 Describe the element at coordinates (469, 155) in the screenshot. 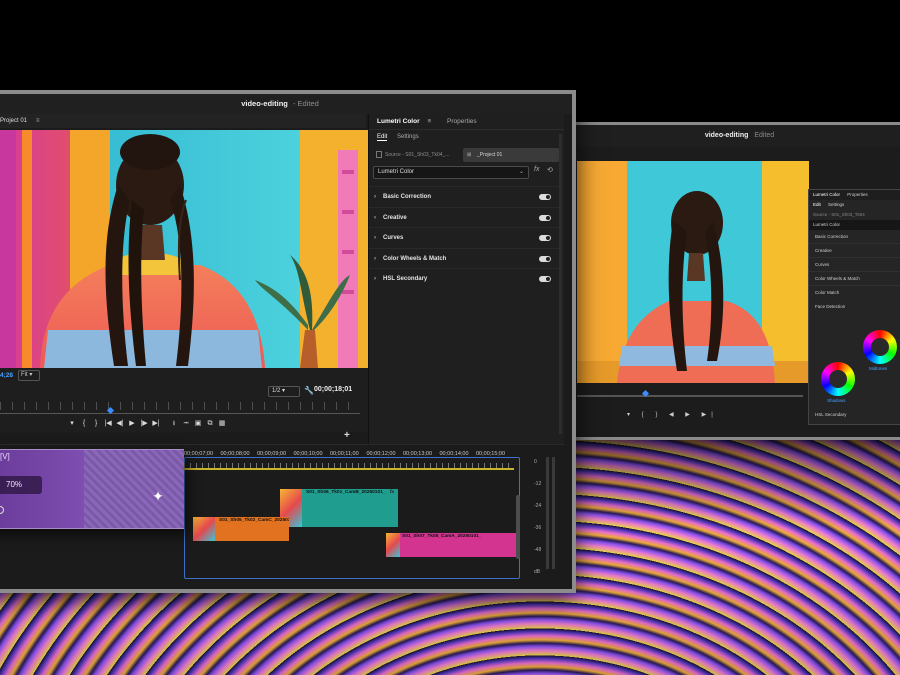

I see `sequence-icon: ⊞` at that location.